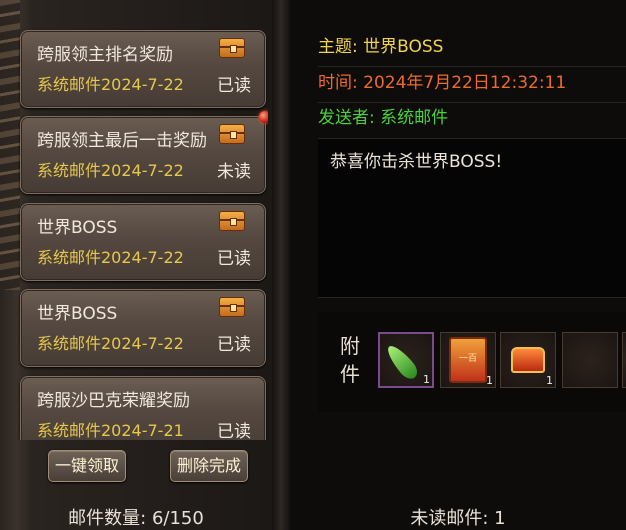 The height and width of the screenshot is (530, 626). What do you see at coordinates (234, 172) in the screenshot?
I see `mail-status: 未读` at bounding box center [234, 172].